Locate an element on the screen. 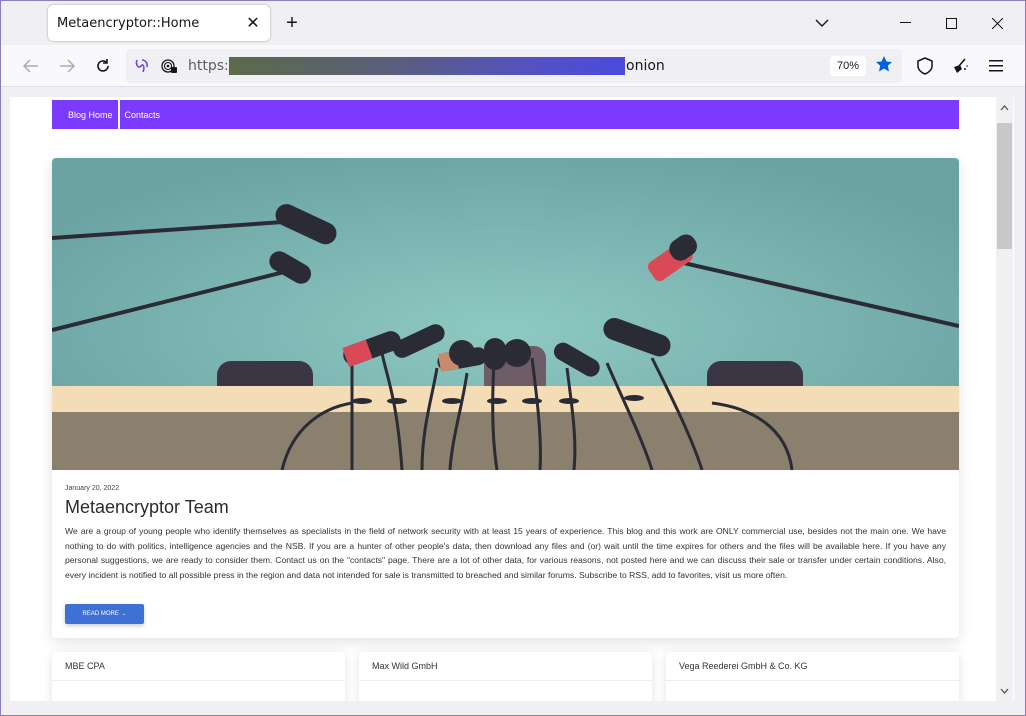  card-title: MBE CPA is located at coordinates (85, 666).